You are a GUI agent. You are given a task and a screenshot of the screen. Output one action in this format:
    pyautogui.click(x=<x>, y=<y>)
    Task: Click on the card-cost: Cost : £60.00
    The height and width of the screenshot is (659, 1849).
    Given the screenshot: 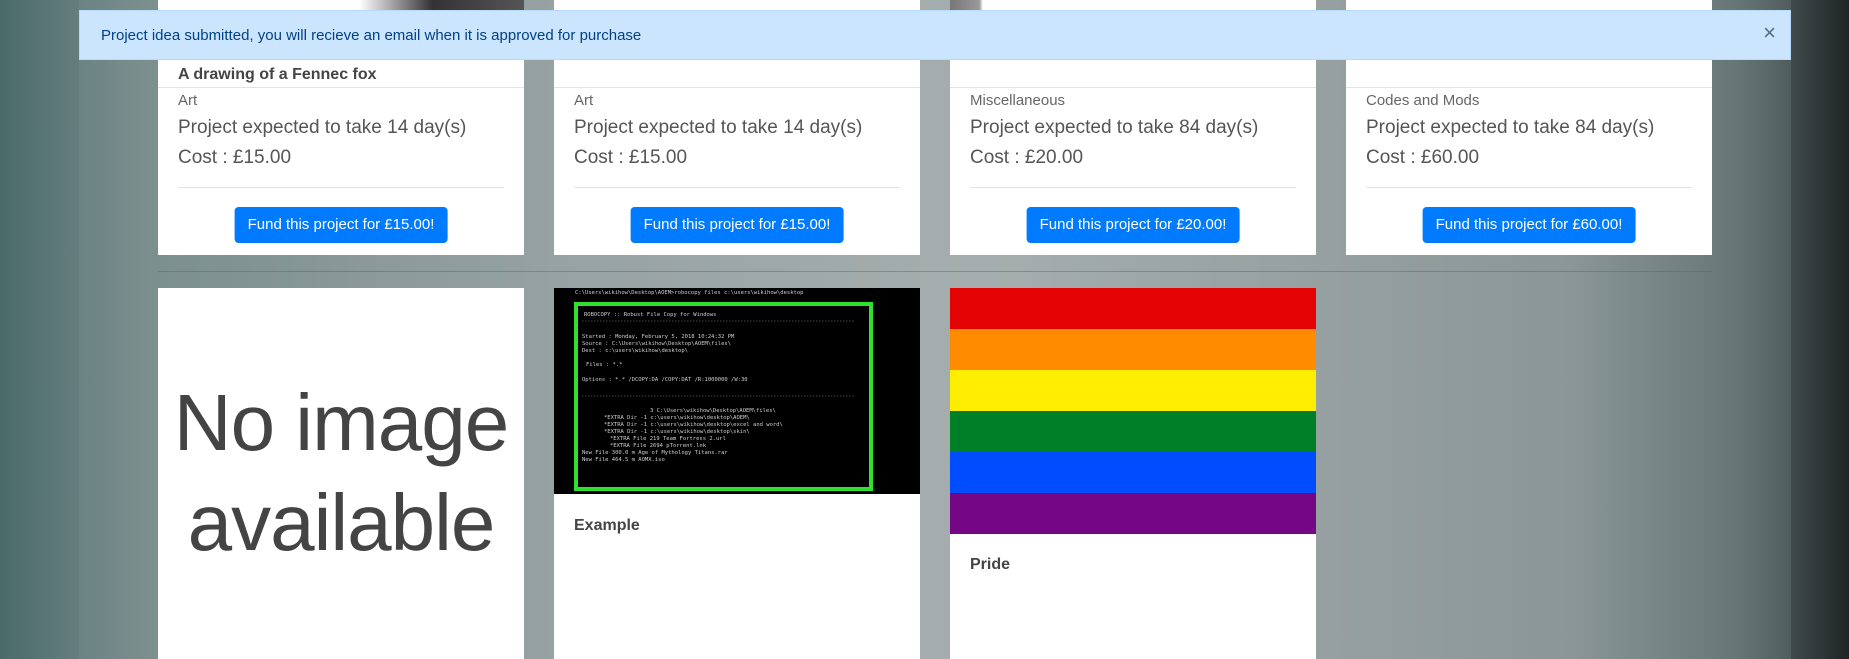 What is the action you would take?
    pyautogui.click(x=1423, y=157)
    